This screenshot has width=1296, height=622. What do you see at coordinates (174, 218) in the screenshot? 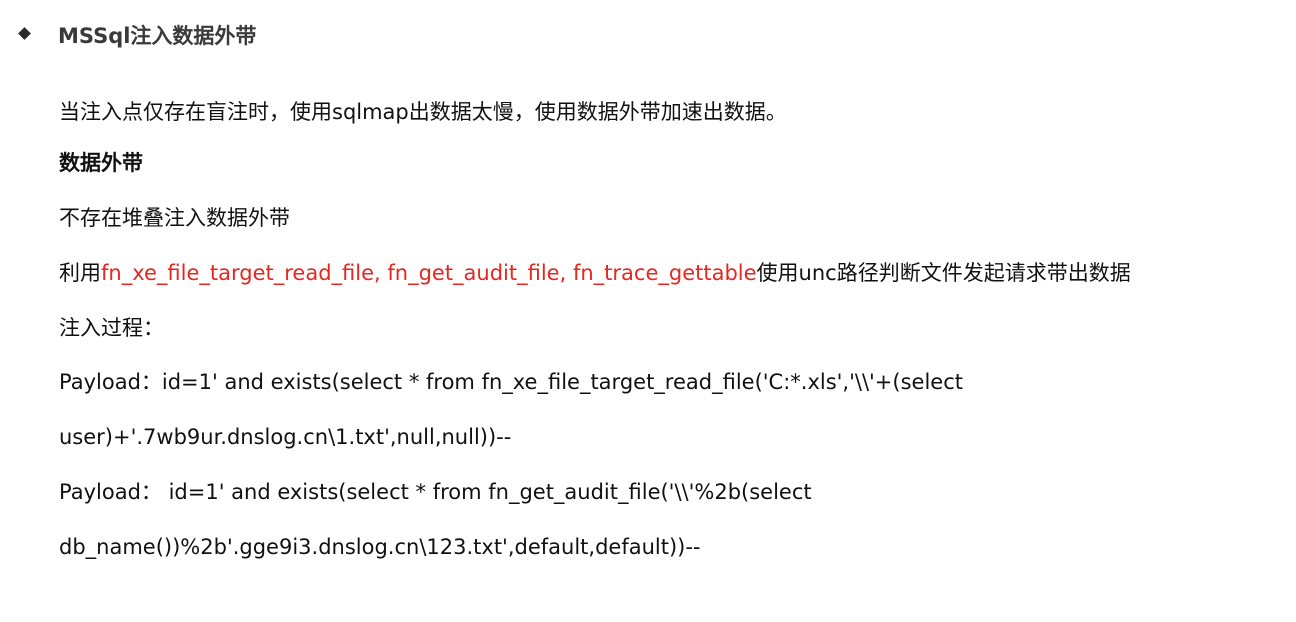
I see `no-stacked-paragraph: 不存在堆叠注入数据外带` at bounding box center [174, 218].